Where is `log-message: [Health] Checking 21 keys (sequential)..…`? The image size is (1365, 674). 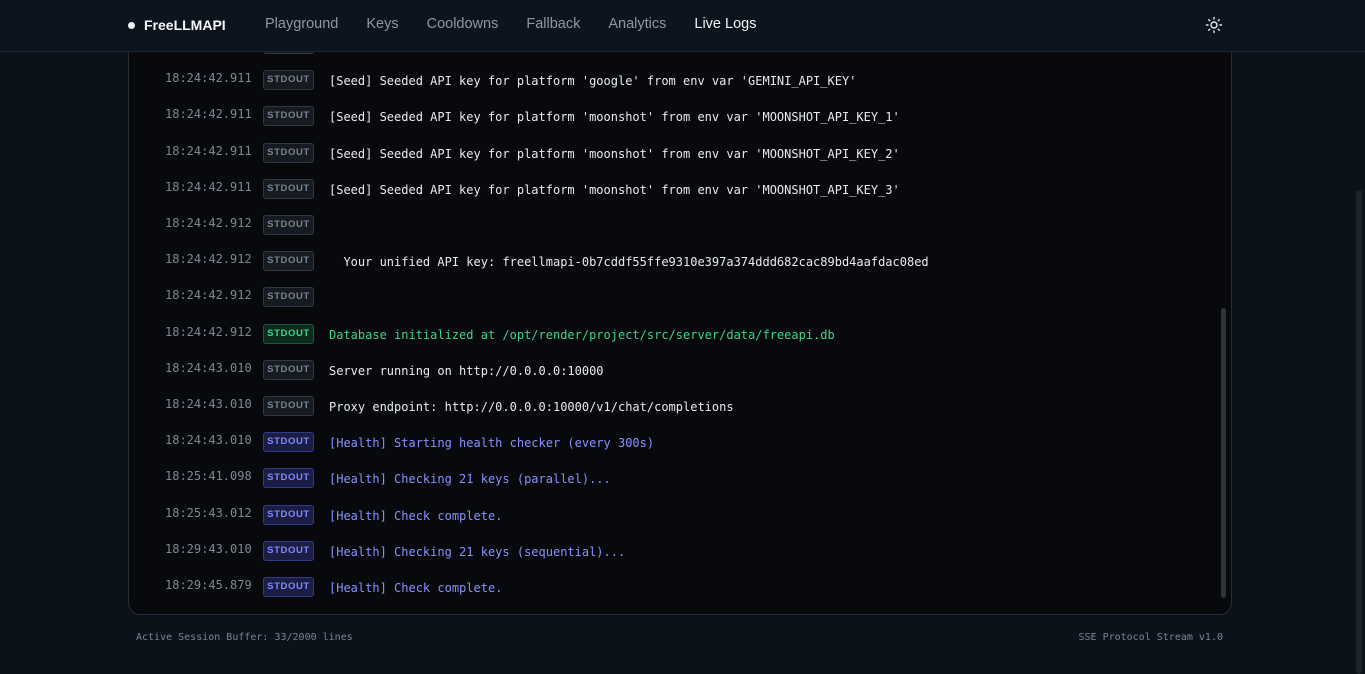
log-message: [Health] Checking 21 keys (sequential)..… is located at coordinates (477, 551).